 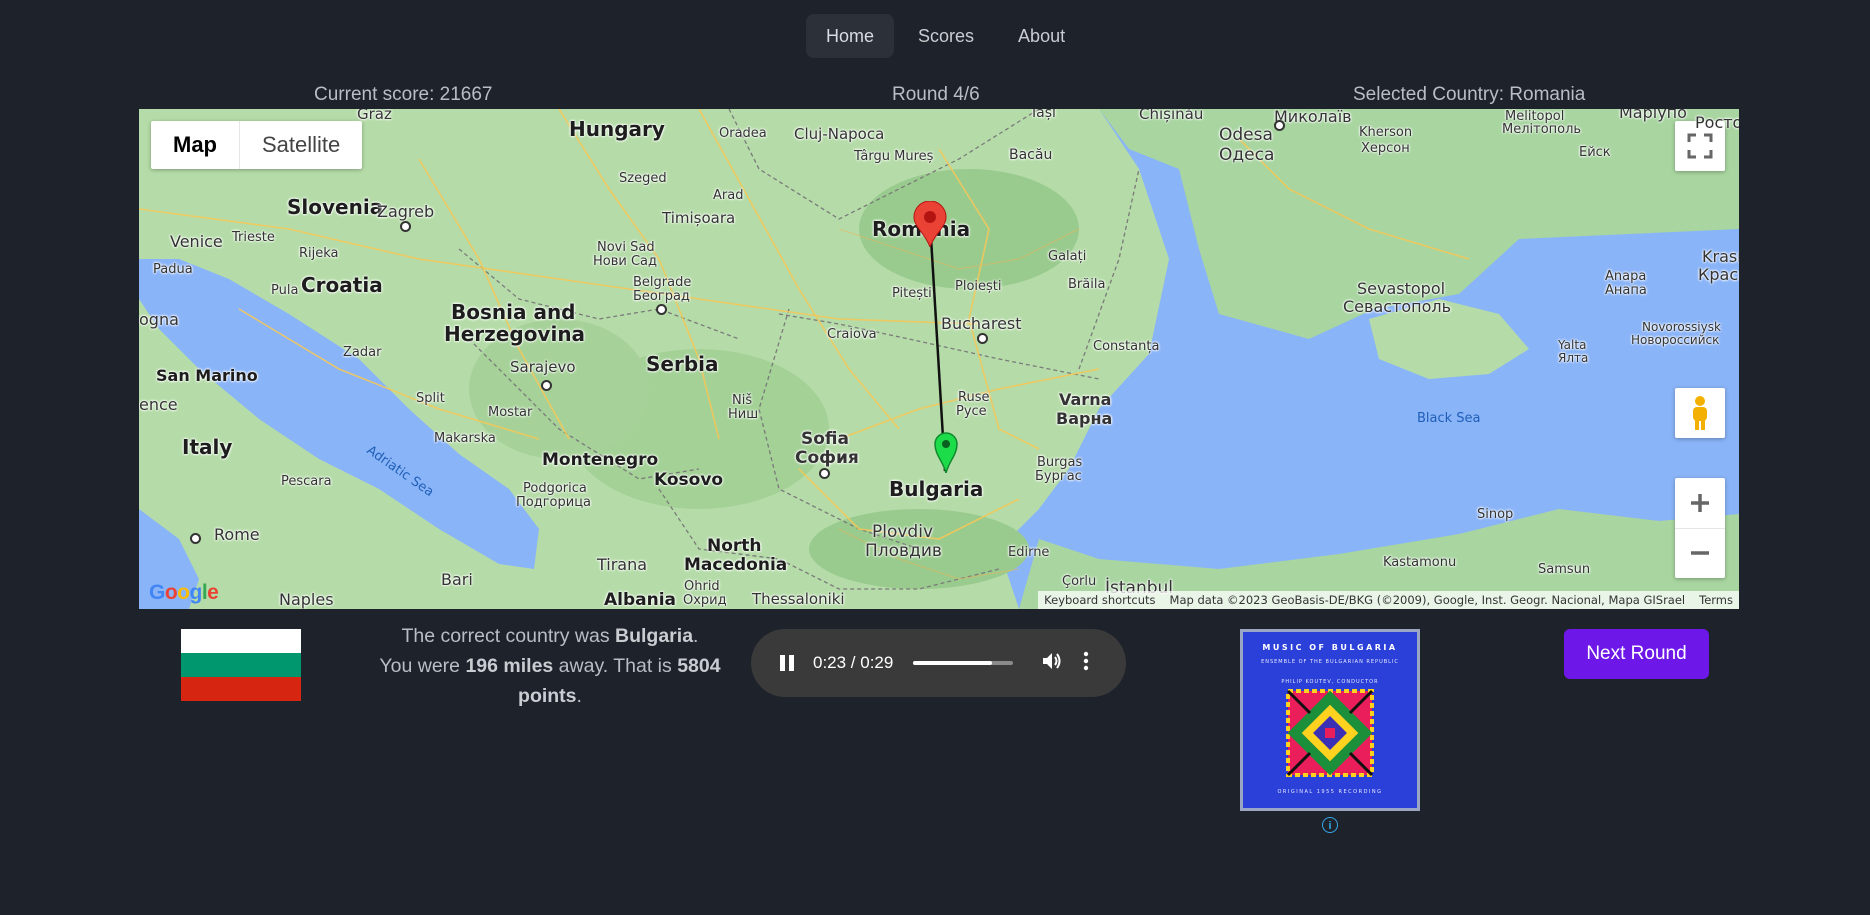 I want to click on google-logo: Google, so click(x=184, y=592).